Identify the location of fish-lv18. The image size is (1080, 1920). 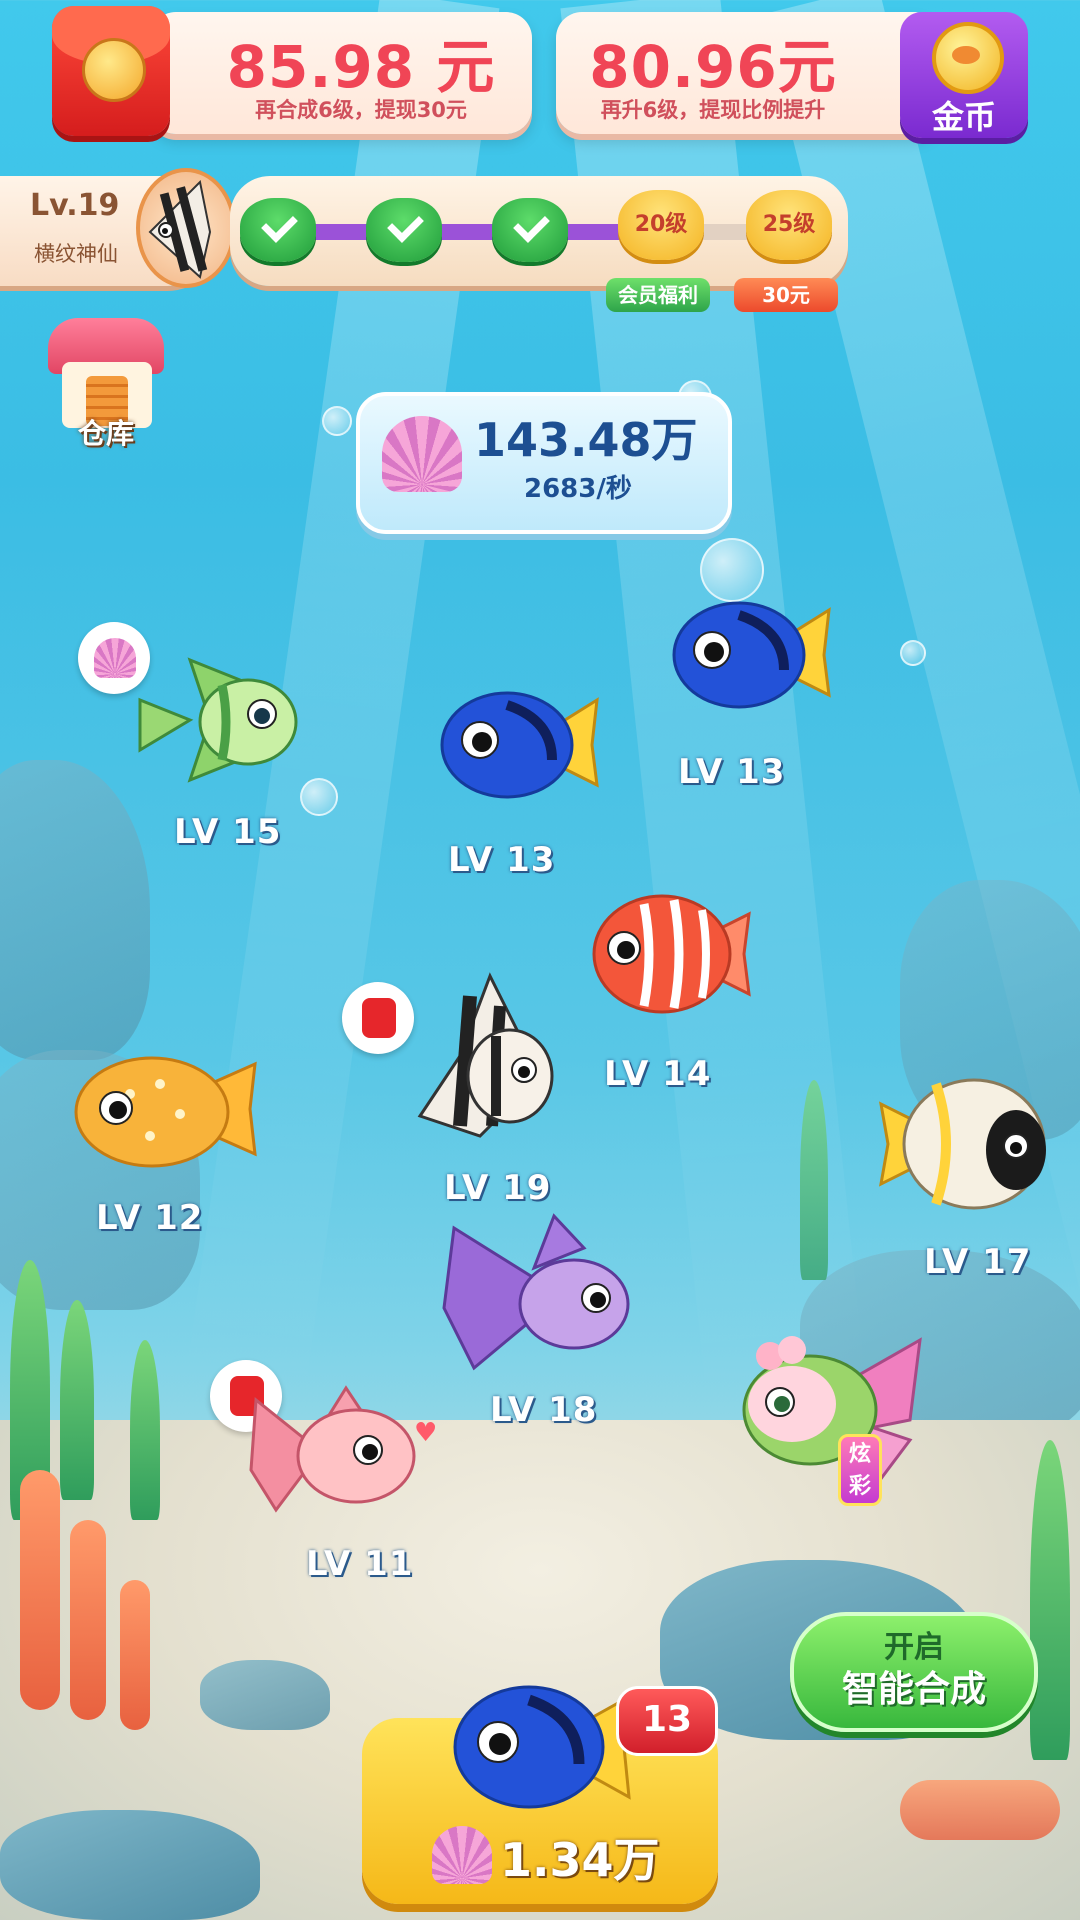
(534, 1292).